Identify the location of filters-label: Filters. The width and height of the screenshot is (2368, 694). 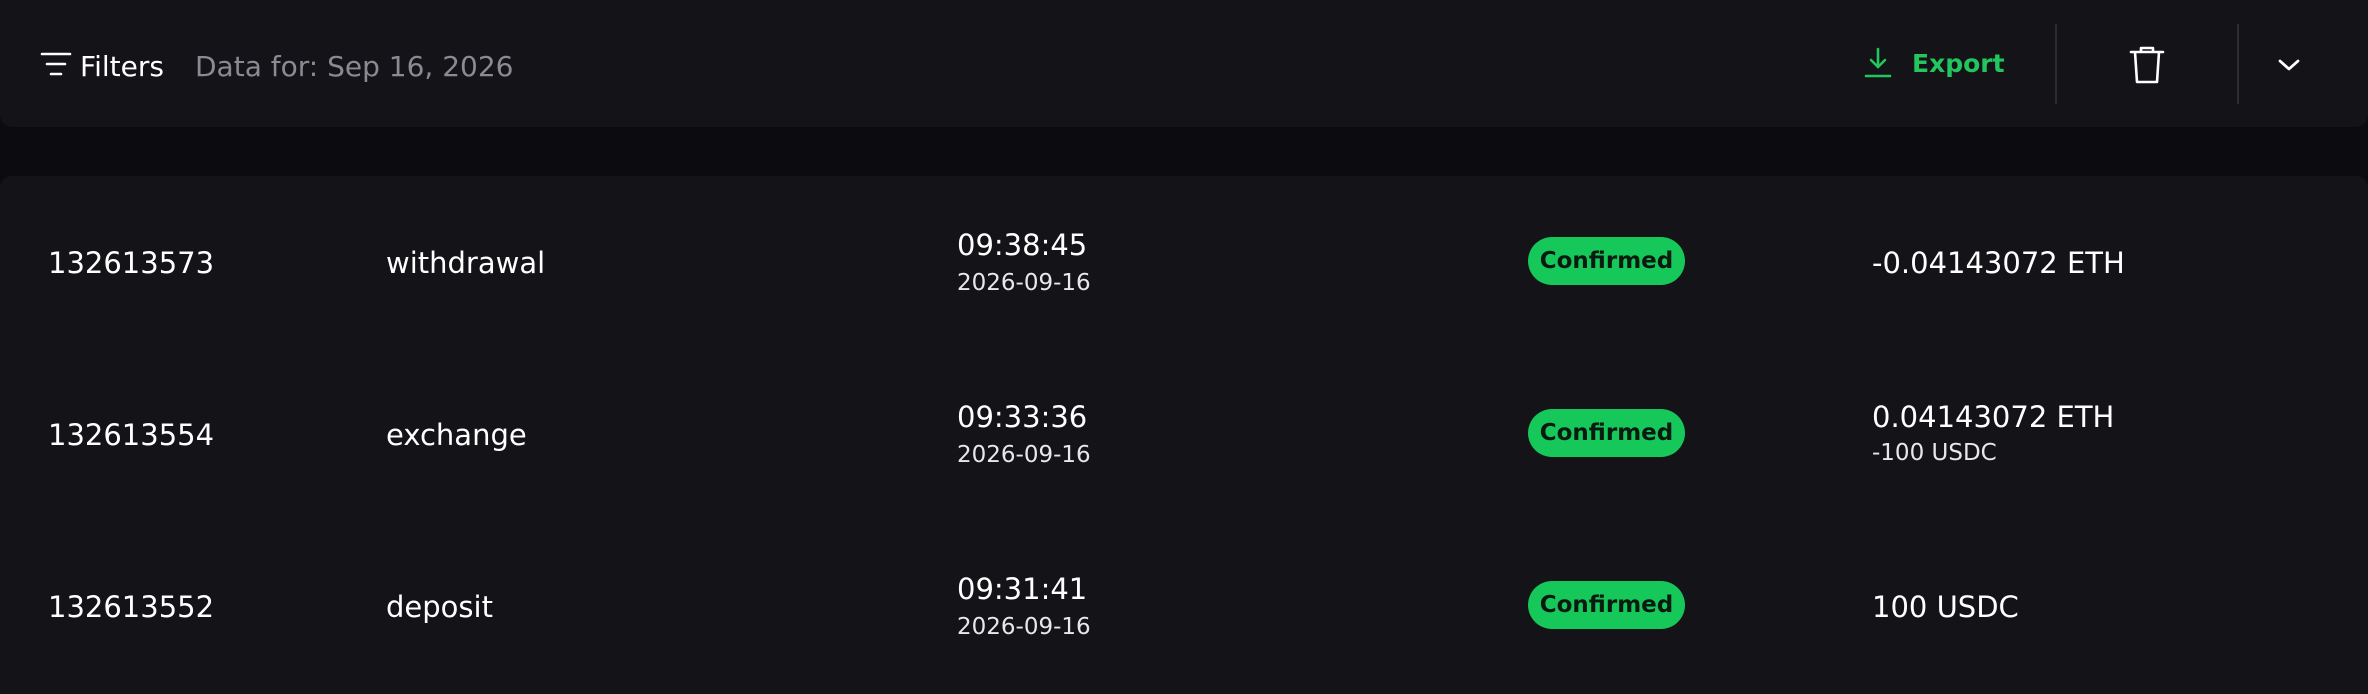
(122, 66).